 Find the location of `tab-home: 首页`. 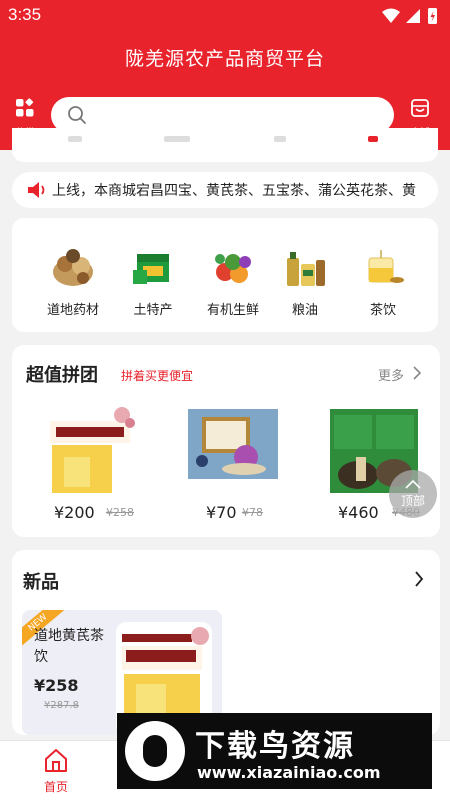

tab-home: 首页 is located at coordinates (56, 770).